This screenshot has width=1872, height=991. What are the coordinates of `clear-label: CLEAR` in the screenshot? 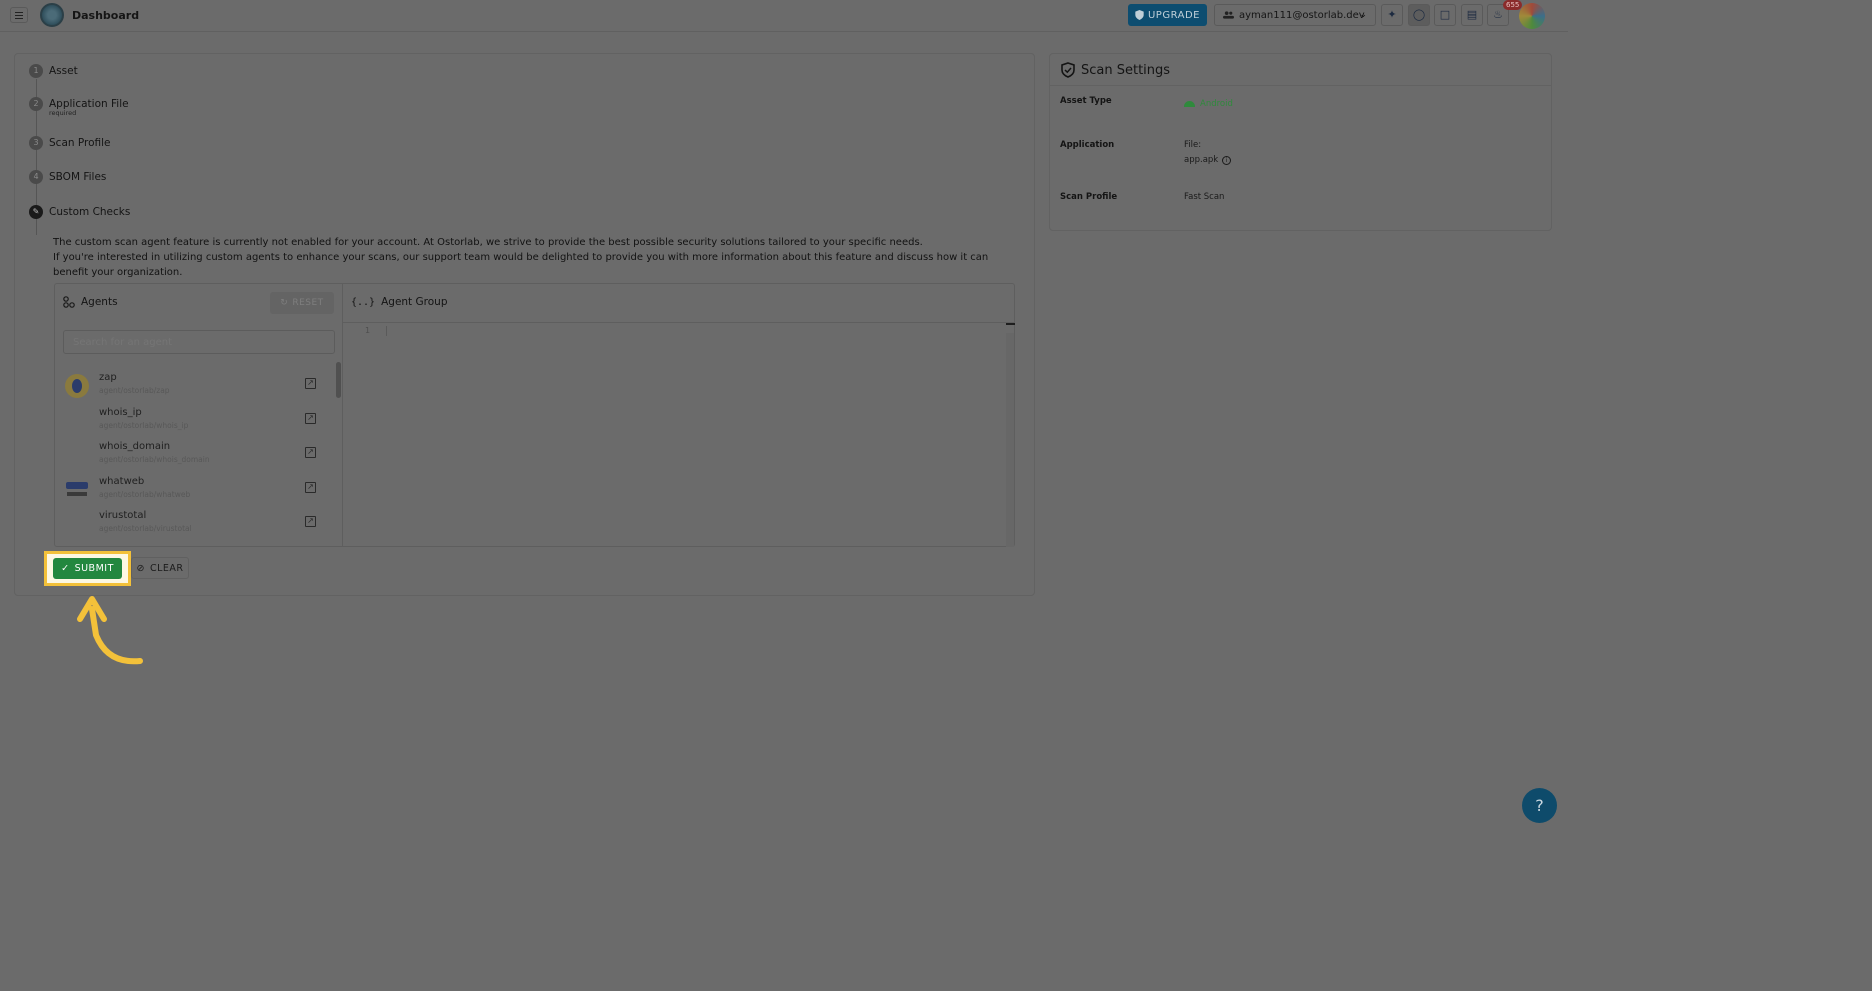 It's located at (166, 568).